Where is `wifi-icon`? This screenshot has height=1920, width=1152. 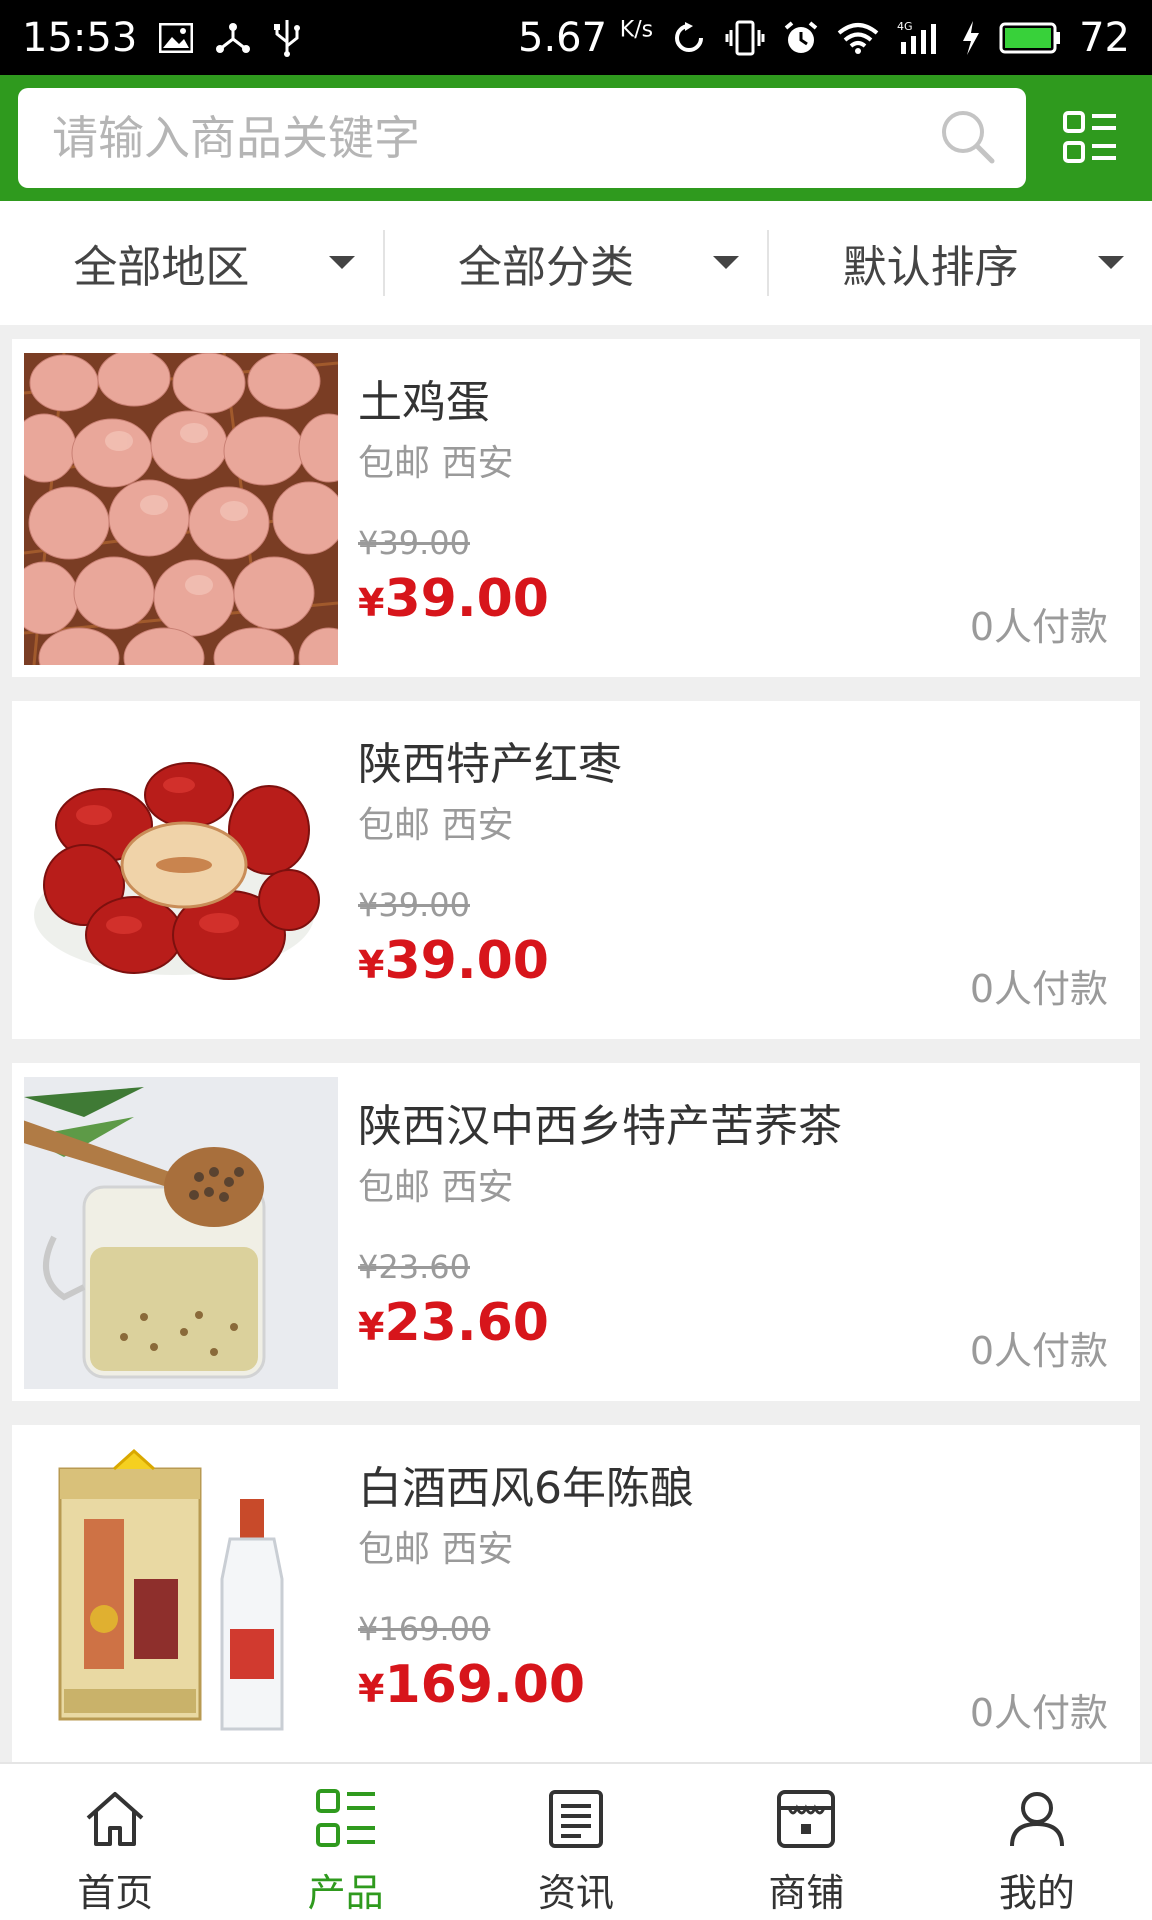 wifi-icon is located at coordinates (858, 38).